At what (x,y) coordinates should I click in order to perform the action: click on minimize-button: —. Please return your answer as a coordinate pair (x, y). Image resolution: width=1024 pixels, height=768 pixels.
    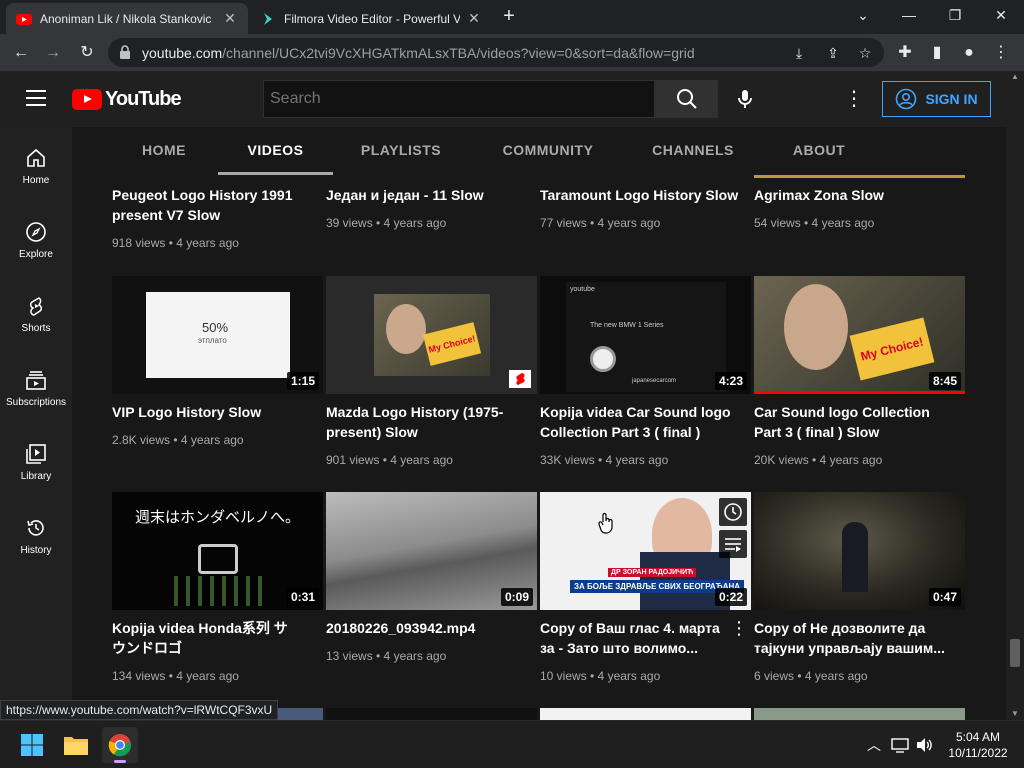
    Looking at the image, I should click on (909, 15).